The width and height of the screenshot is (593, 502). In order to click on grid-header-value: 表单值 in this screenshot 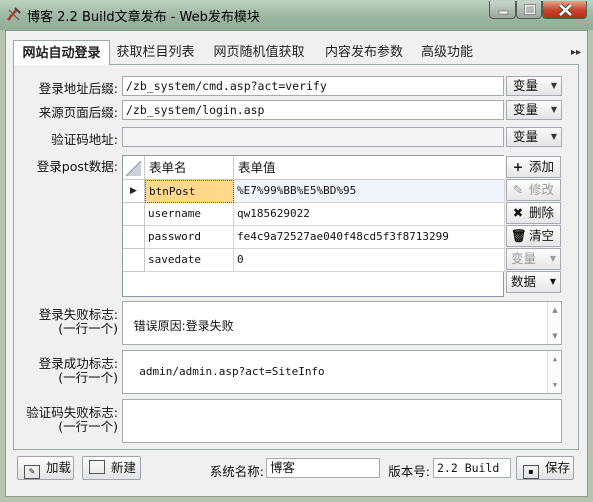, I will do `click(369, 168)`.